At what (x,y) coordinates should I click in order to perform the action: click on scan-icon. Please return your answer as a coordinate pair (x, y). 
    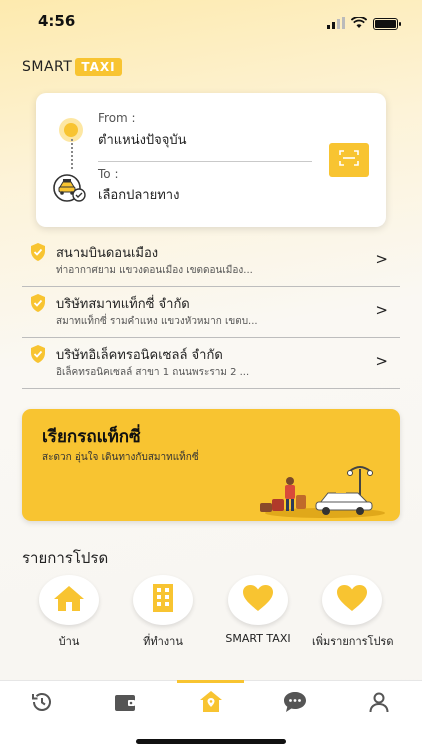
    Looking at the image, I should click on (349, 160).